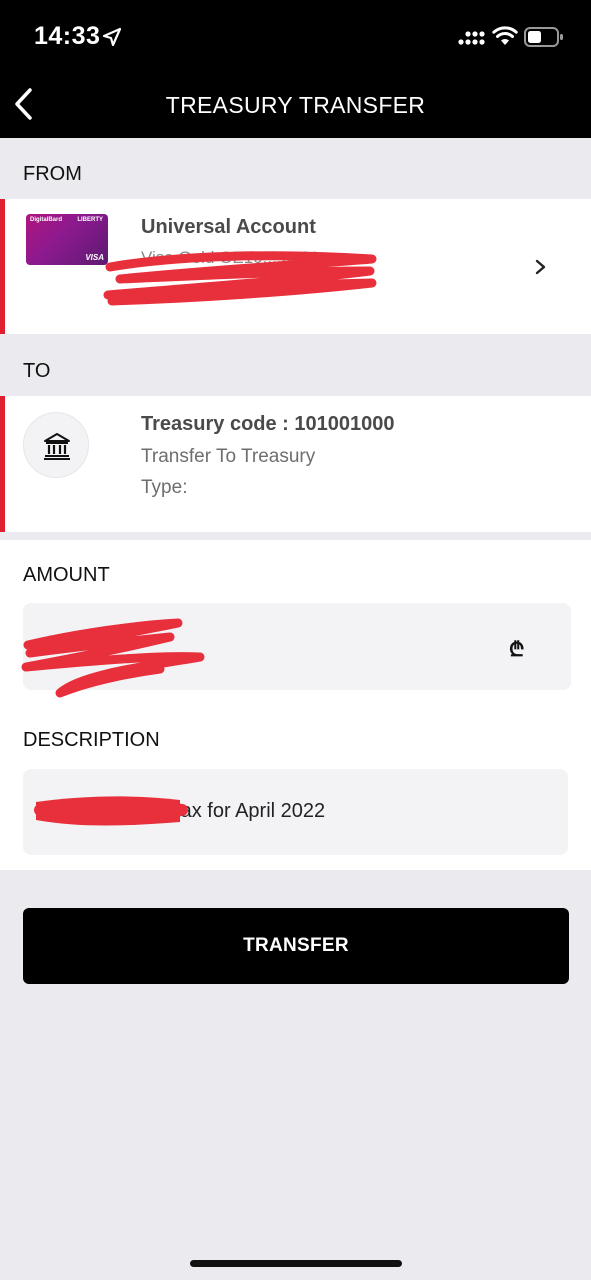  Describe the element at coordinates (112, 37) in the screenshot. I see `location-arrow-icon` at that location.